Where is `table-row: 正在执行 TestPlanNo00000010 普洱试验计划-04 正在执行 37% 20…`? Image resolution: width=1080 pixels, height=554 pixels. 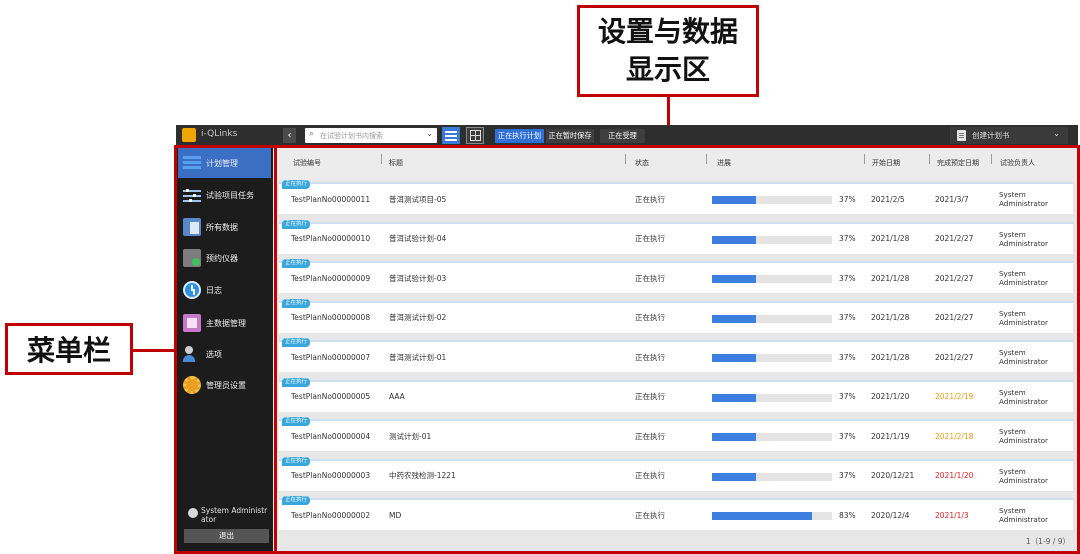
table-row: 正在执行 TestPlanNo00000010 普洱试验计划-04 正在执行 37% 20… is located at coordinates (676, 236).